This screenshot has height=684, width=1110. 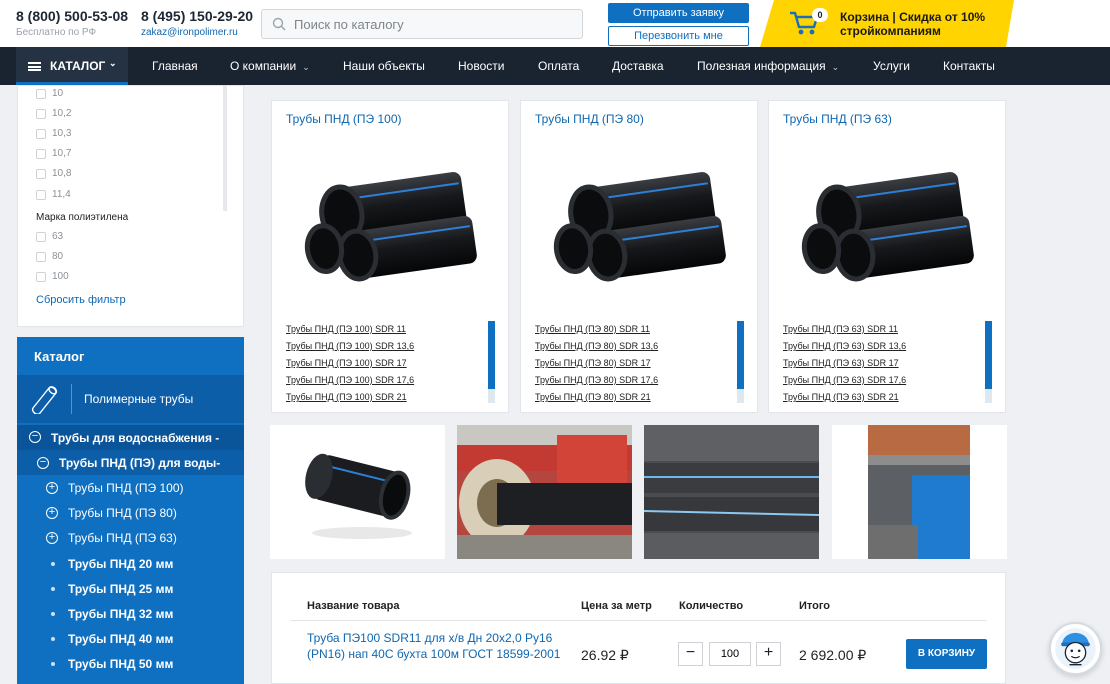 I want to click on divider, so click(x=71, y=399).